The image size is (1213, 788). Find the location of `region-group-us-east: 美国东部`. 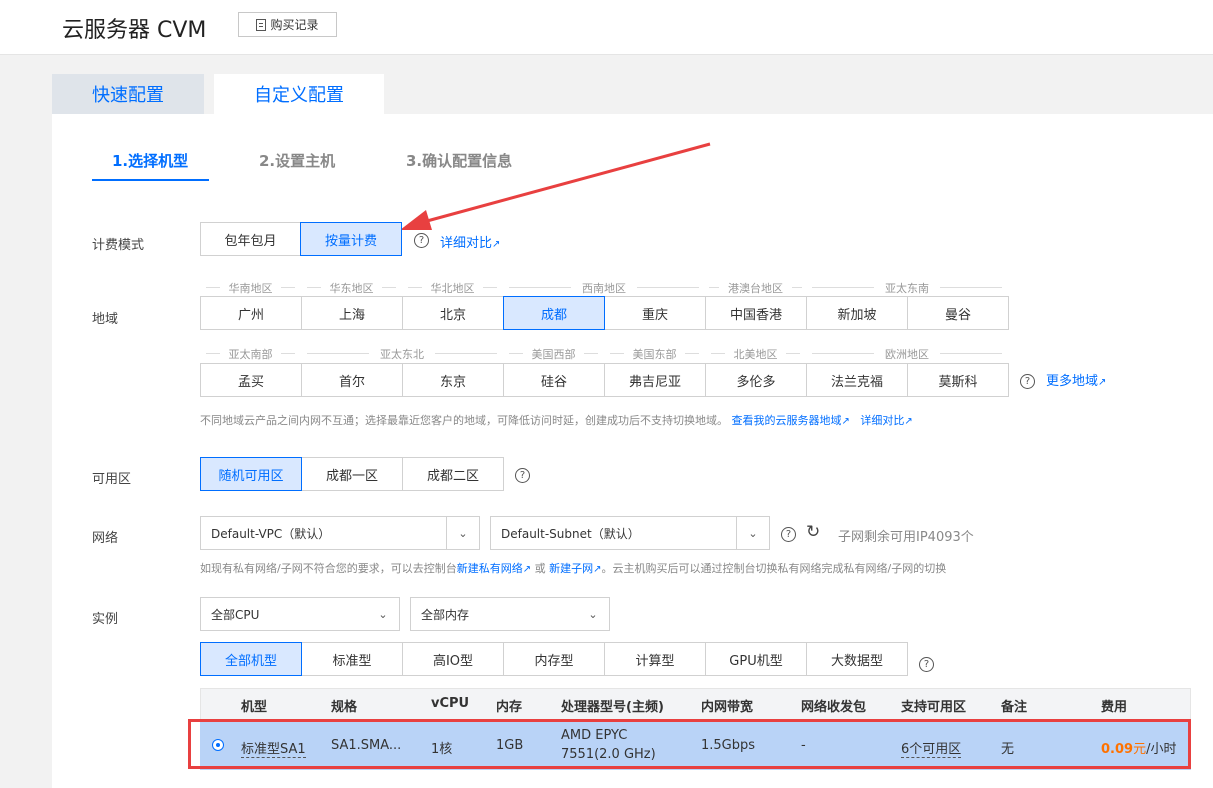

region-group-us-east: 美国东部 is located at coordinates (654, 354).